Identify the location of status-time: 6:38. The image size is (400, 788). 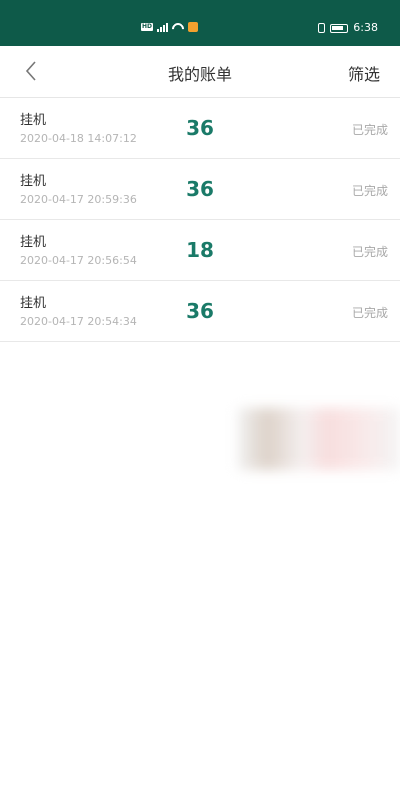
(365, 27).